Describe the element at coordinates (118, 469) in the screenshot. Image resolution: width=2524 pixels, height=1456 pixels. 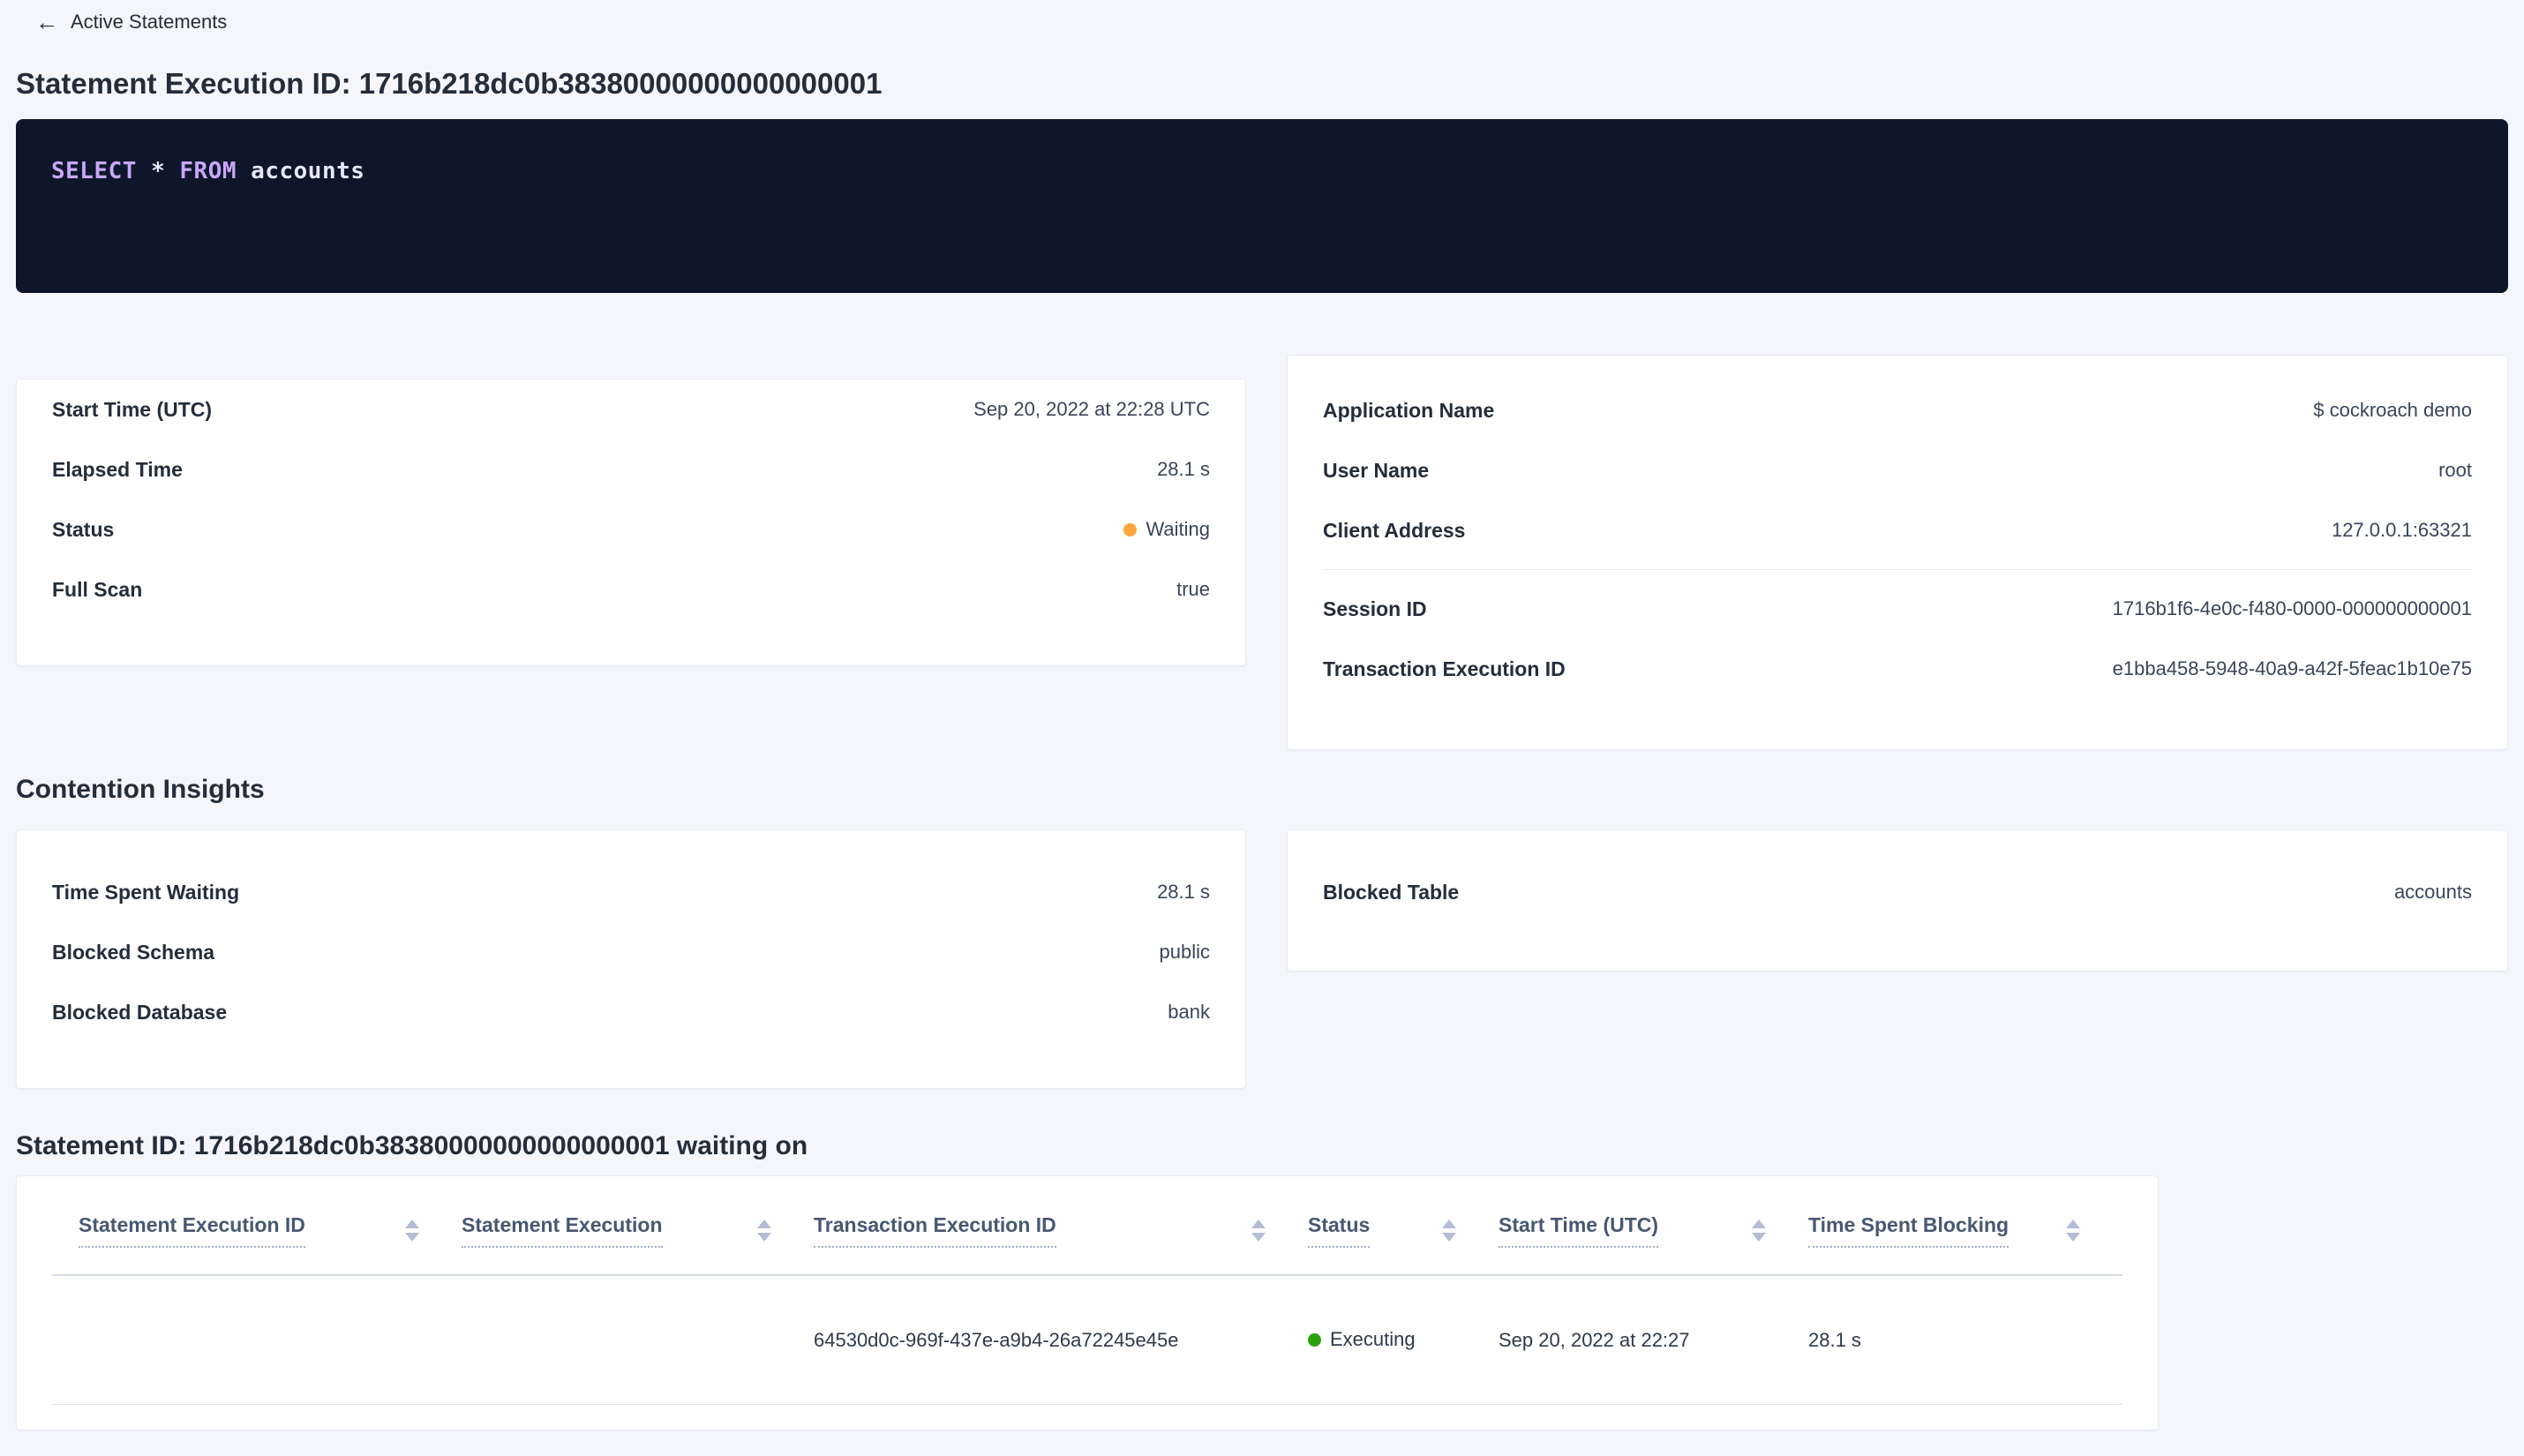
I see `elapsed-time-label: Elapsed Time` at that location.